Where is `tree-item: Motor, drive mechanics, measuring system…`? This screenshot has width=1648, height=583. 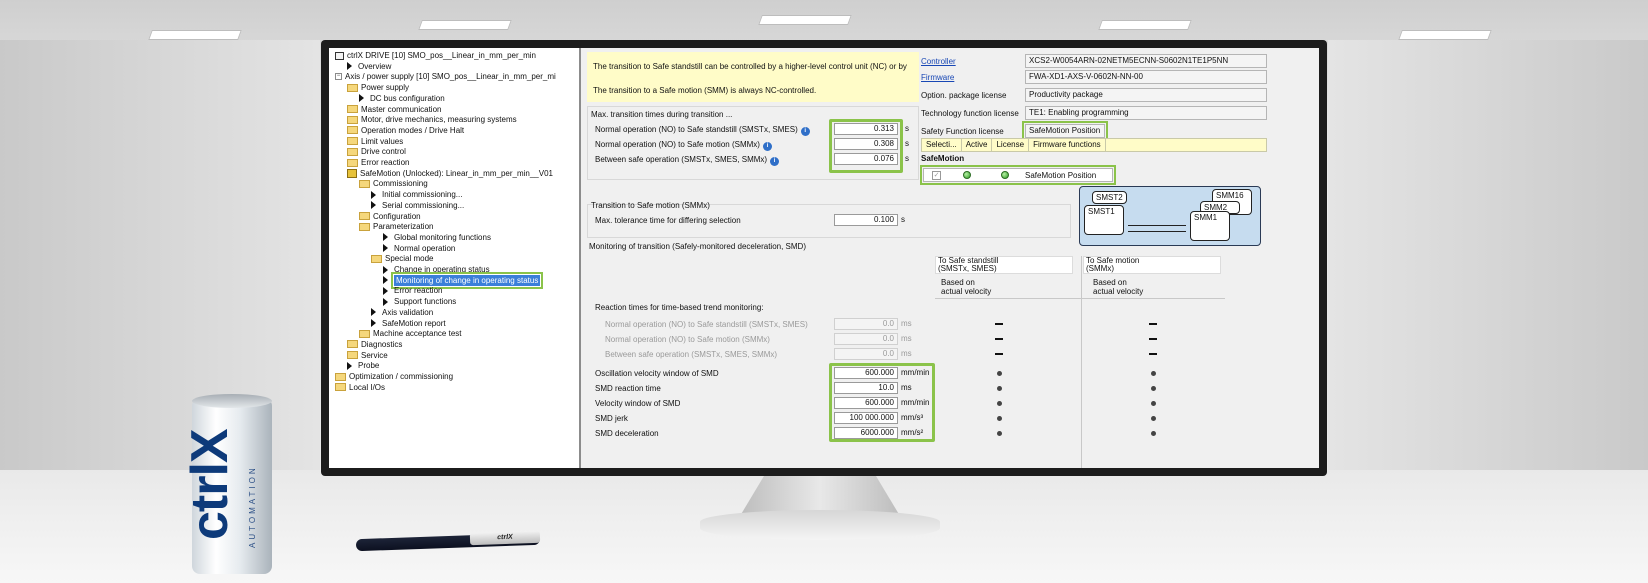 tree-item: Motor, drive mechanics, measuring system… is located at coordinates (432, 119).